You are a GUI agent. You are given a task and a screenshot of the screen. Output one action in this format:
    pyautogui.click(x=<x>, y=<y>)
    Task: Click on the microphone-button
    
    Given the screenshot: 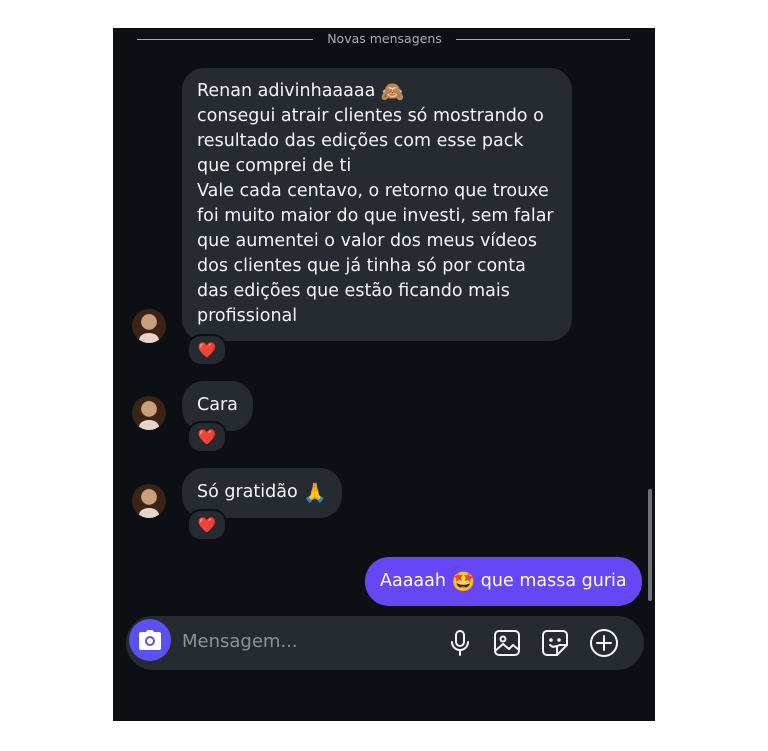 What is the action you would take?
    pyautogui.click(x=460, y=643)
    